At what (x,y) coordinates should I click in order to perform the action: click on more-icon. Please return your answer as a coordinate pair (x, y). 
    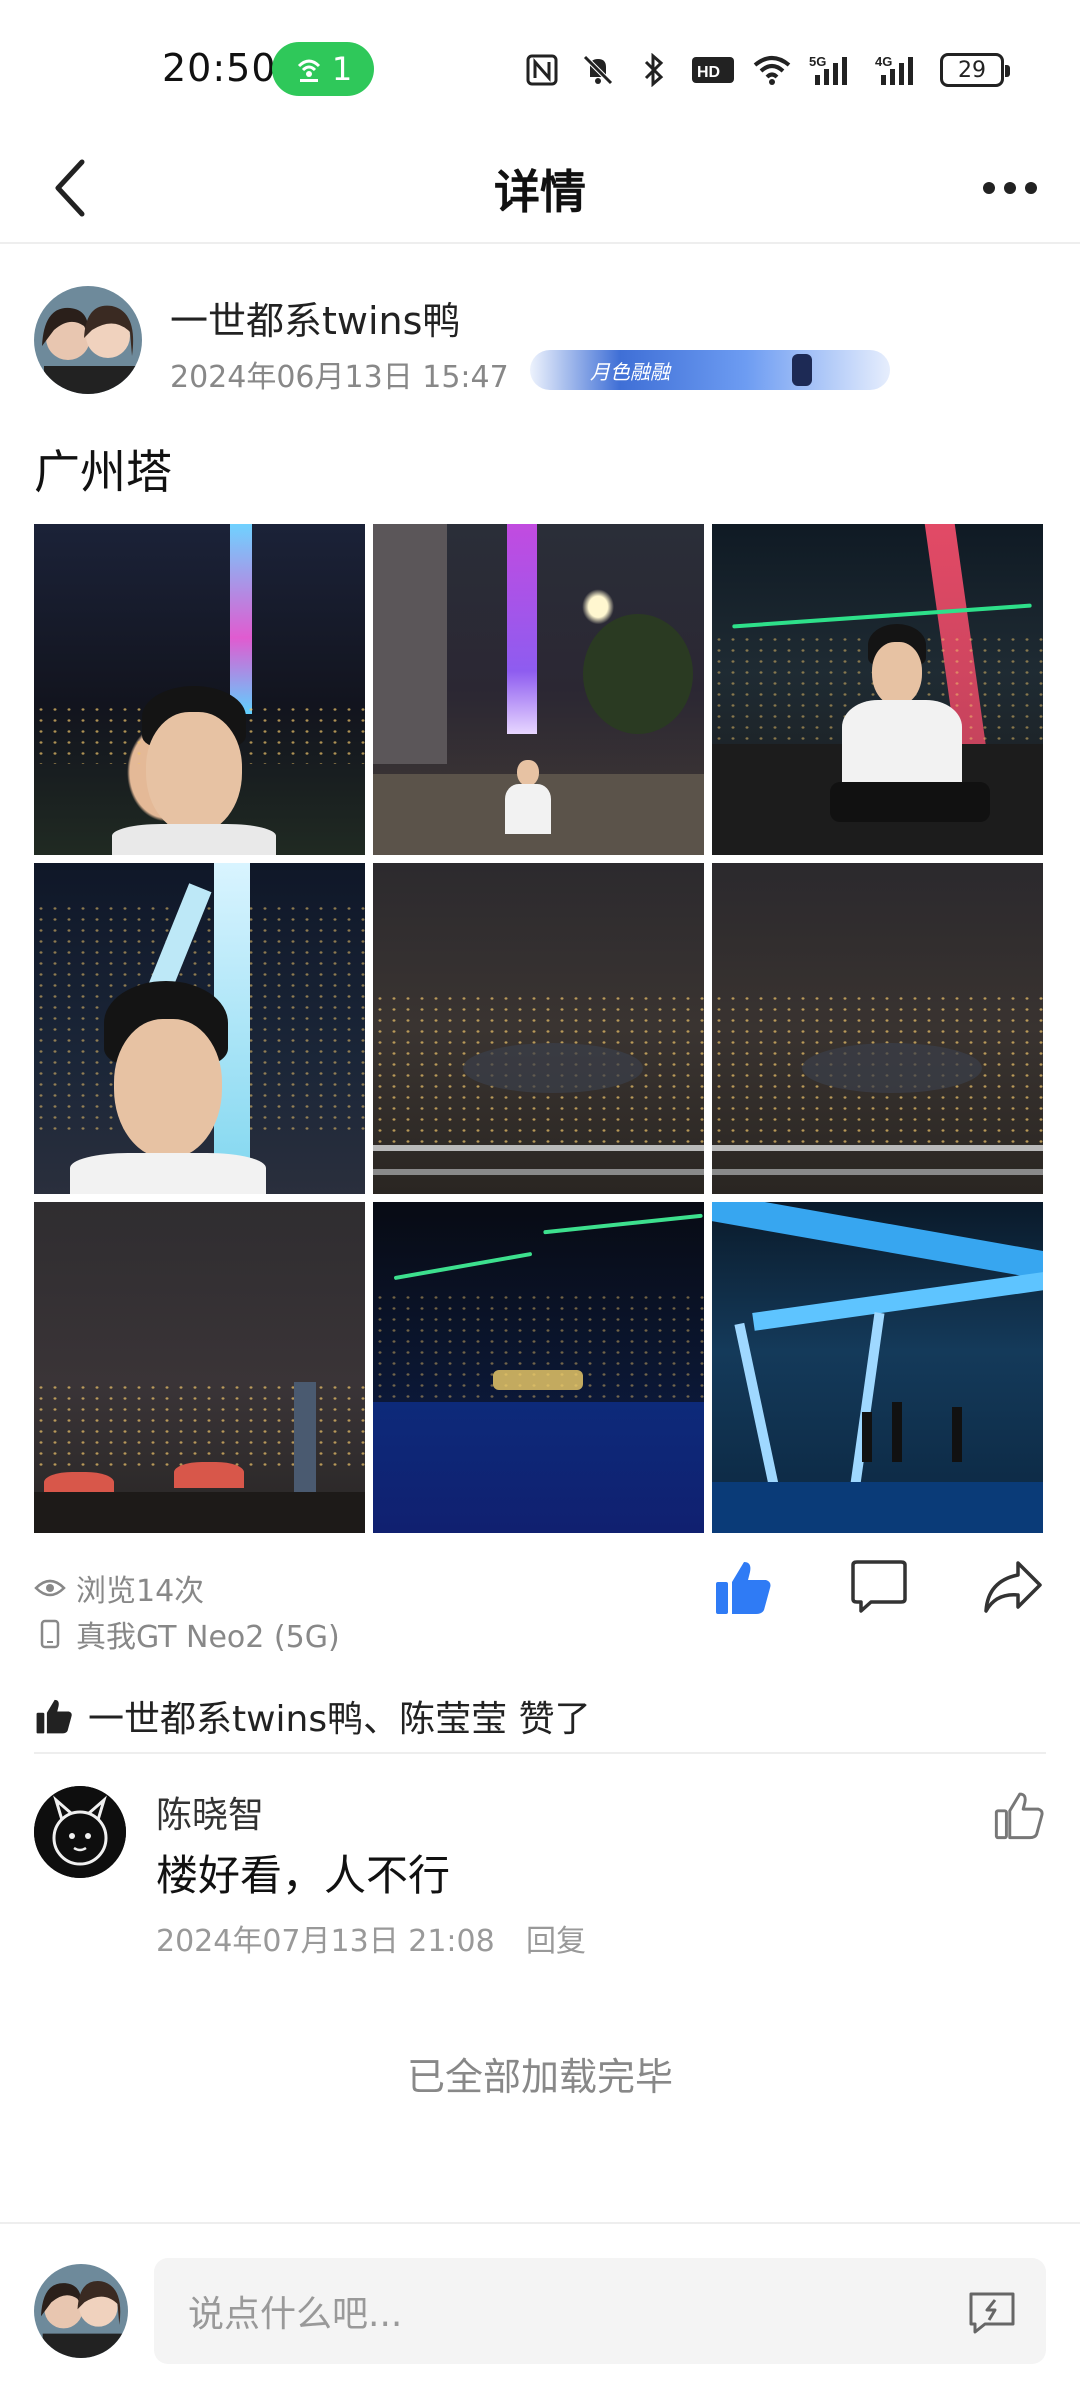
    Looking at the image, I should click on (1010, 188).